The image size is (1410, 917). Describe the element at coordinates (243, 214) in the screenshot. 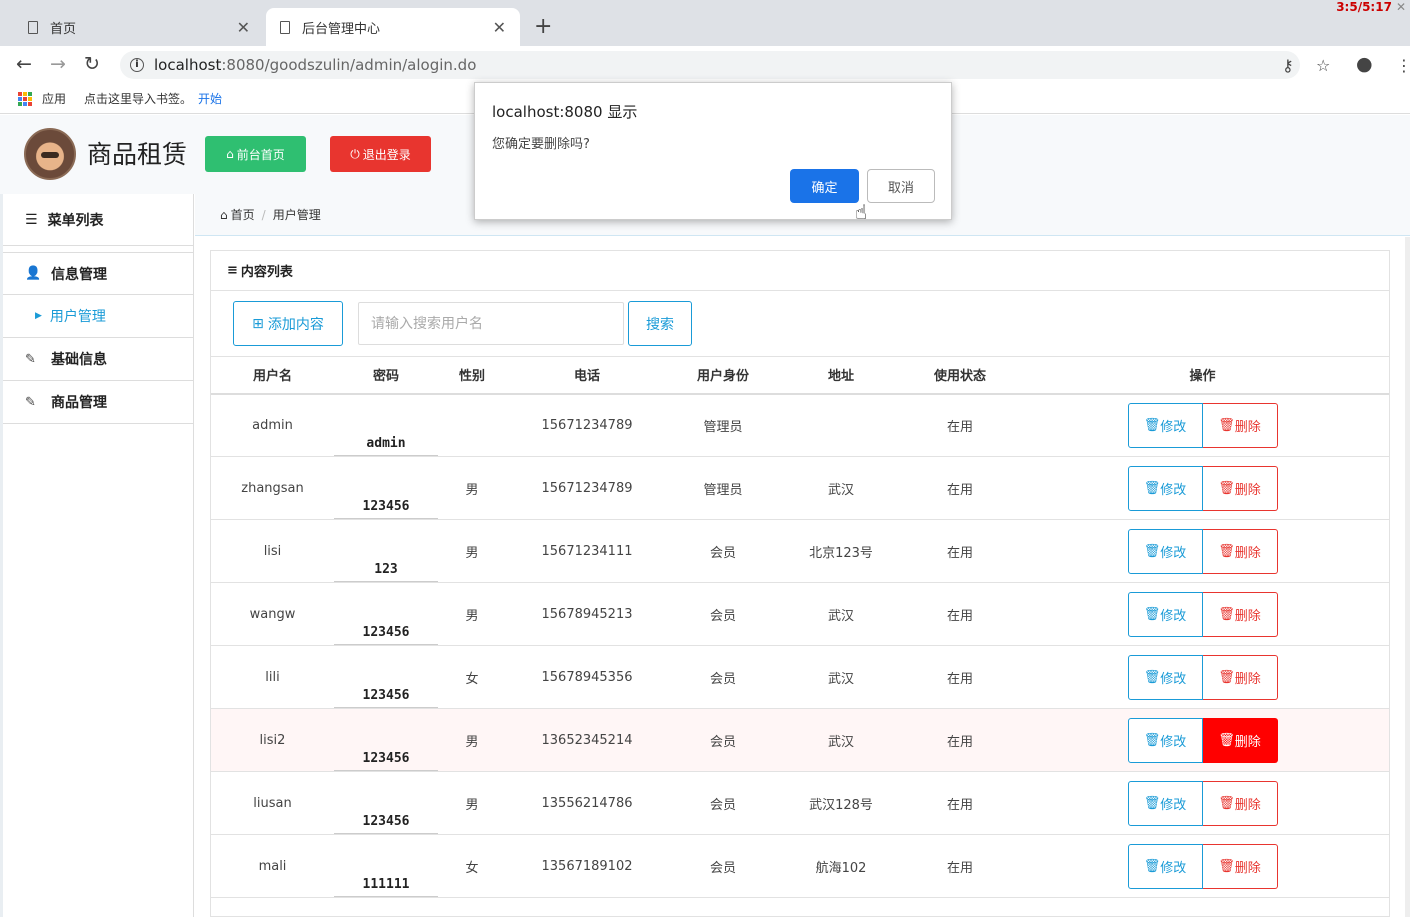

I see `breadcrumb-home: 首页` at that location.